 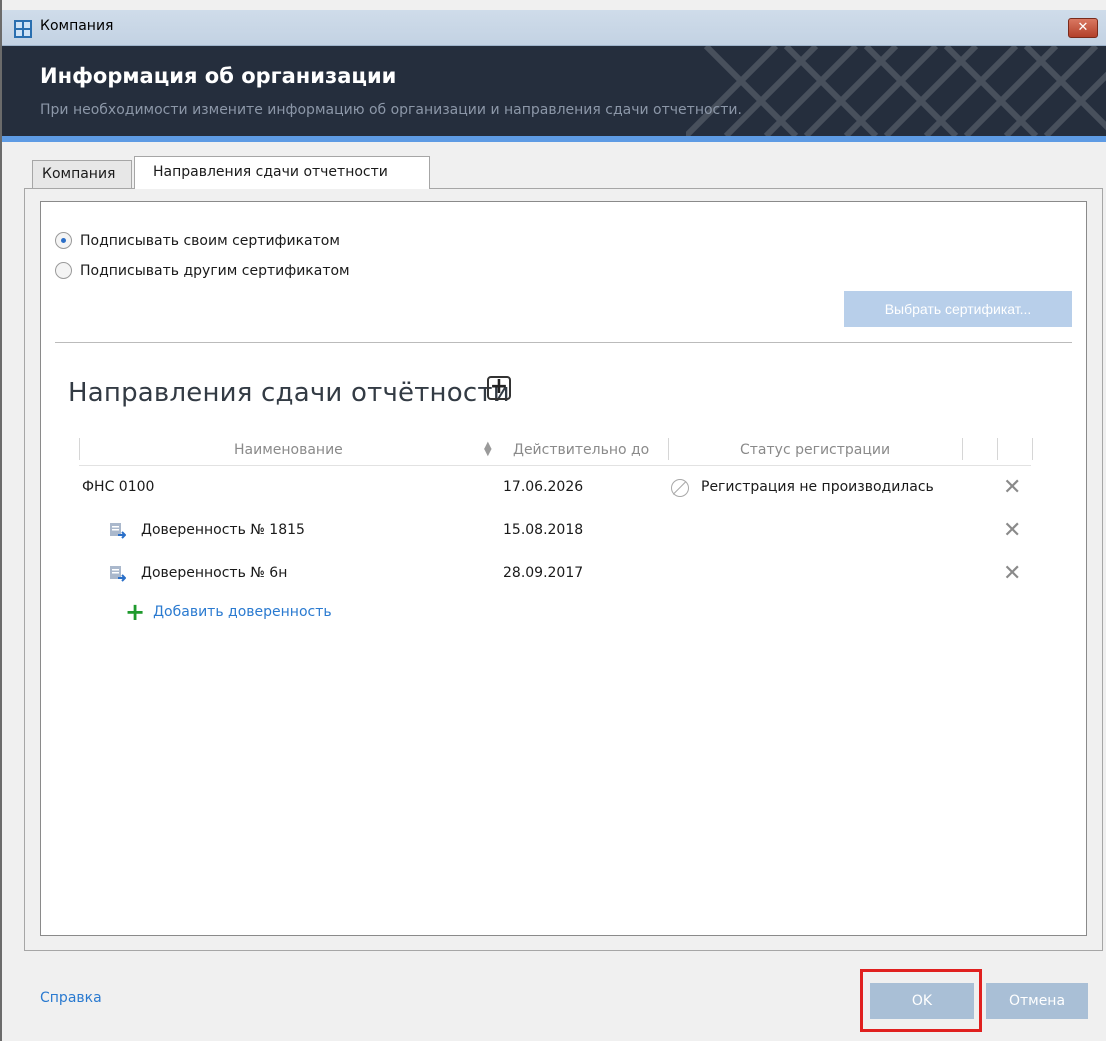 What do you see at coordinates (921, 1000) in the screenshot?
I see `highlight-frame` at bounding box center [921, 1000].